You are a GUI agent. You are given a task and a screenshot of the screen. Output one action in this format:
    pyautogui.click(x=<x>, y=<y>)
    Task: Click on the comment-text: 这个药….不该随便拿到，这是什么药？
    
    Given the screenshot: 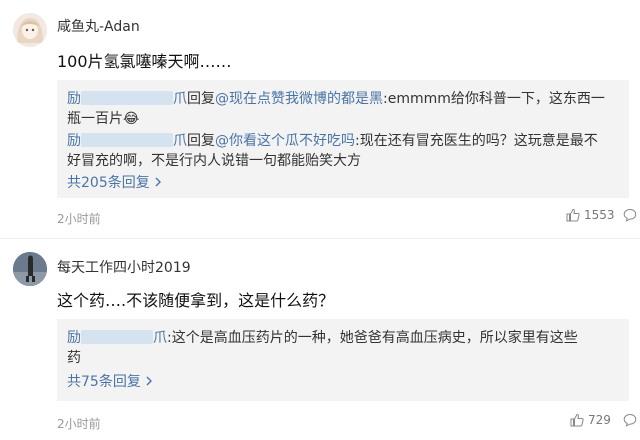 What is the action you would take?
    pyautogui.click(x=196, y=300)
    